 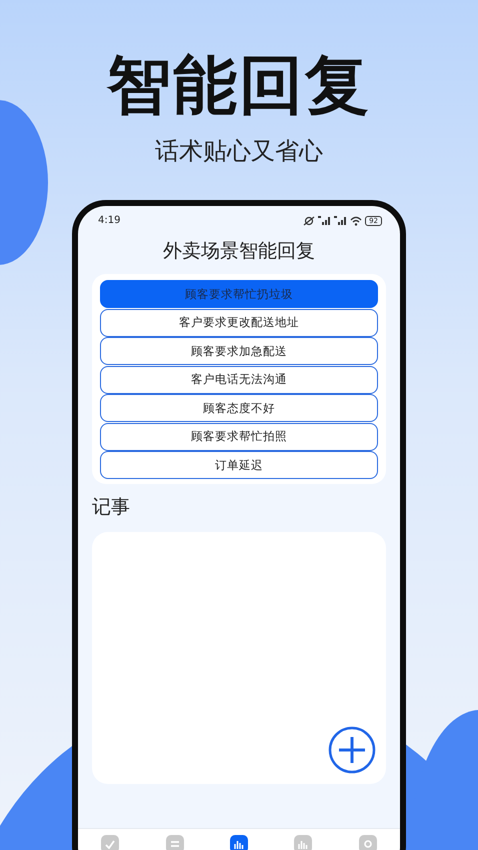 I want to click on add-button, so click(x=352, y=750).